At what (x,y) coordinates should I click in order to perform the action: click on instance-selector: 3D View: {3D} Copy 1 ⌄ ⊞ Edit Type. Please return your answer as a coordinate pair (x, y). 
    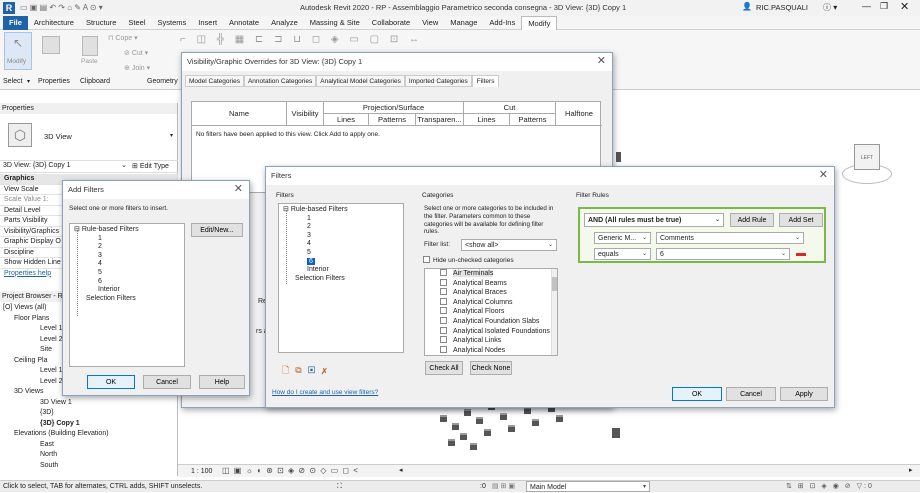
    Looking at the image, I should click on (89, 167).